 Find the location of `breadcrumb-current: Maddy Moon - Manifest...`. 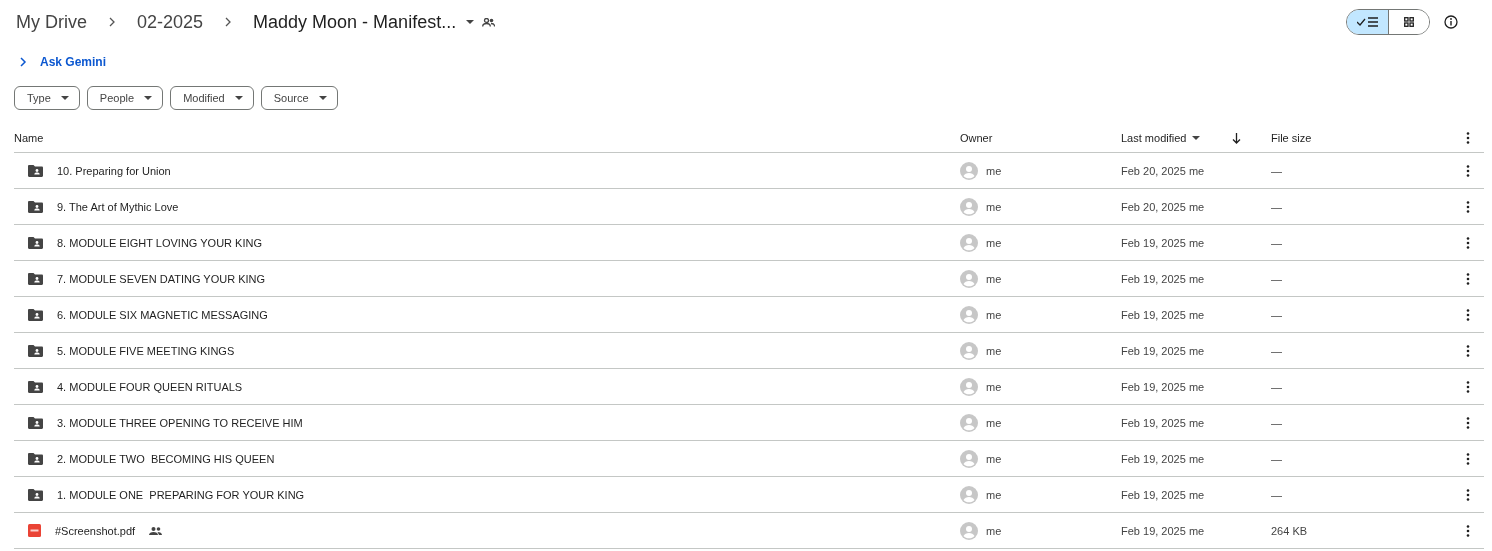

breadcrumb-current: Maddy Moon - Manifest... is located at coordinates (364, 22).